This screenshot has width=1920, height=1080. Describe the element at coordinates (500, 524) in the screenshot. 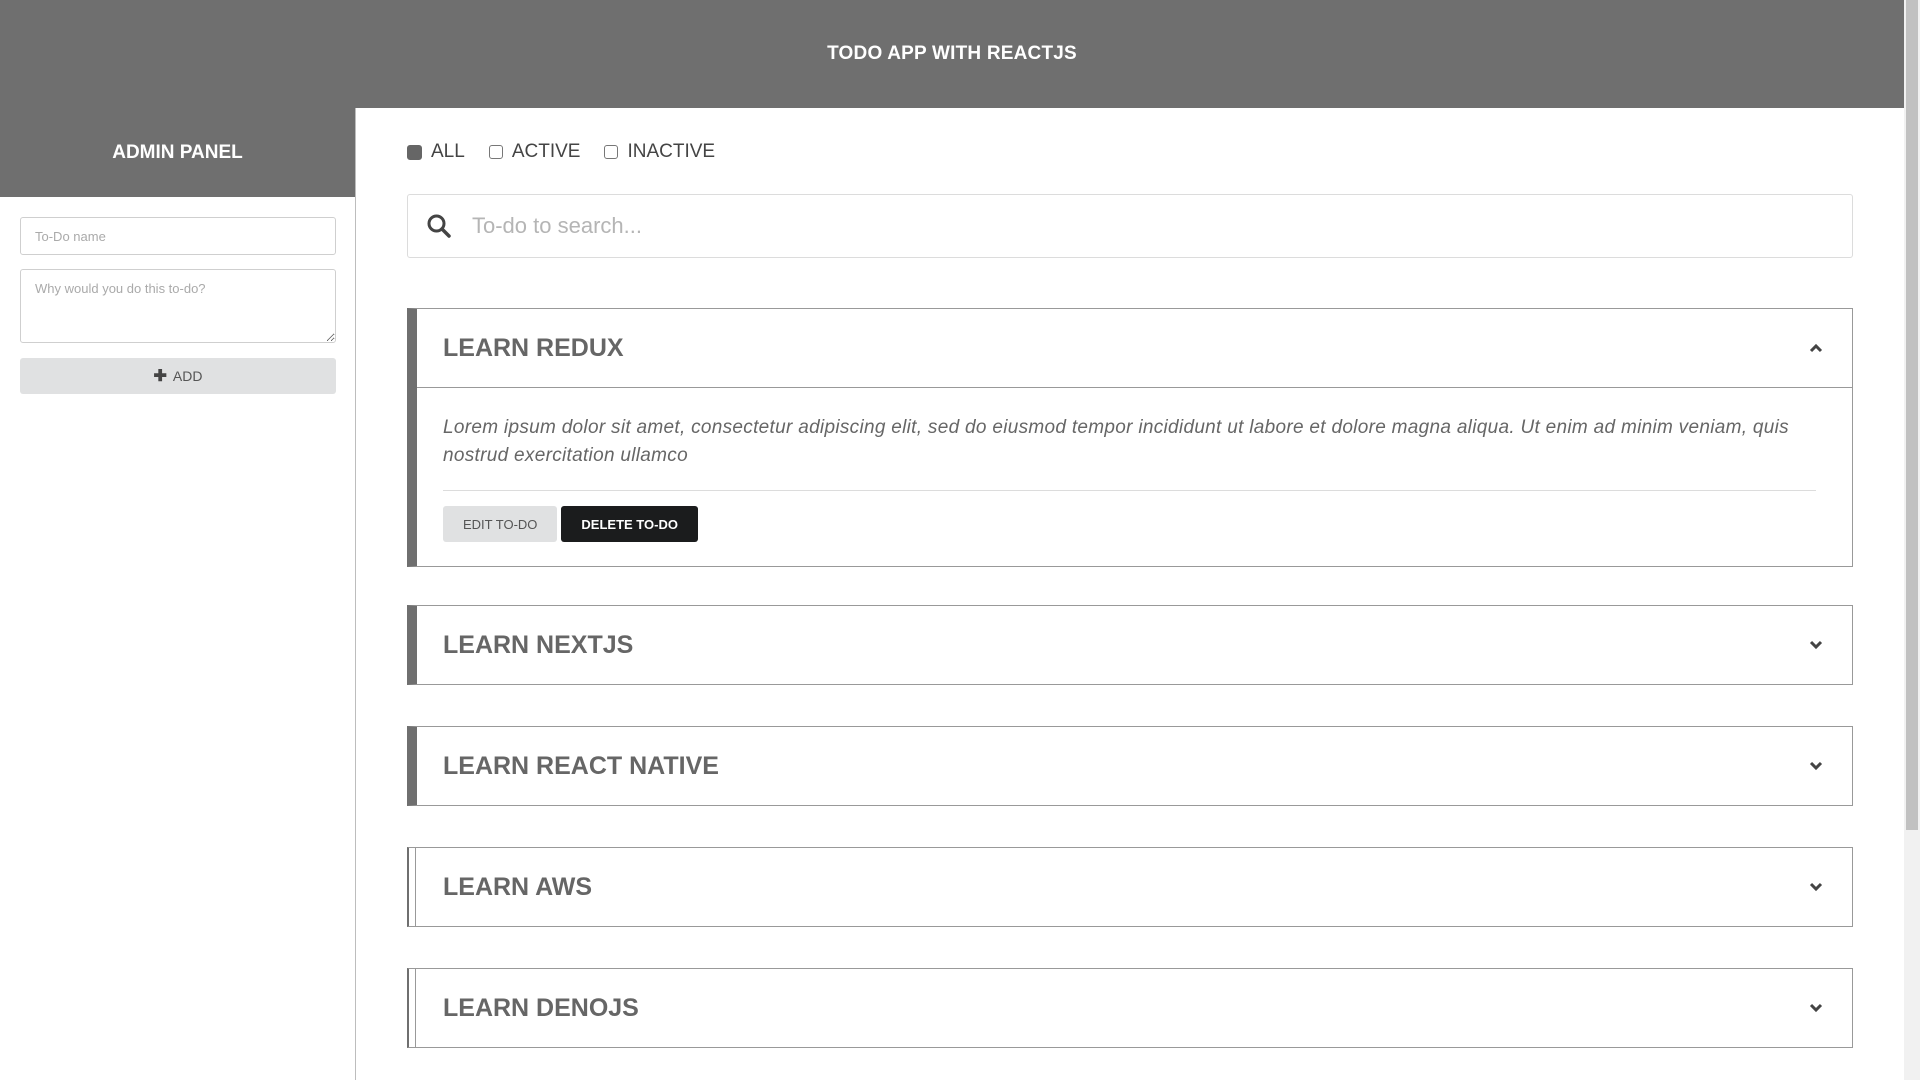

I see `edit-todo-button: EDIT TO-DO` at that location.